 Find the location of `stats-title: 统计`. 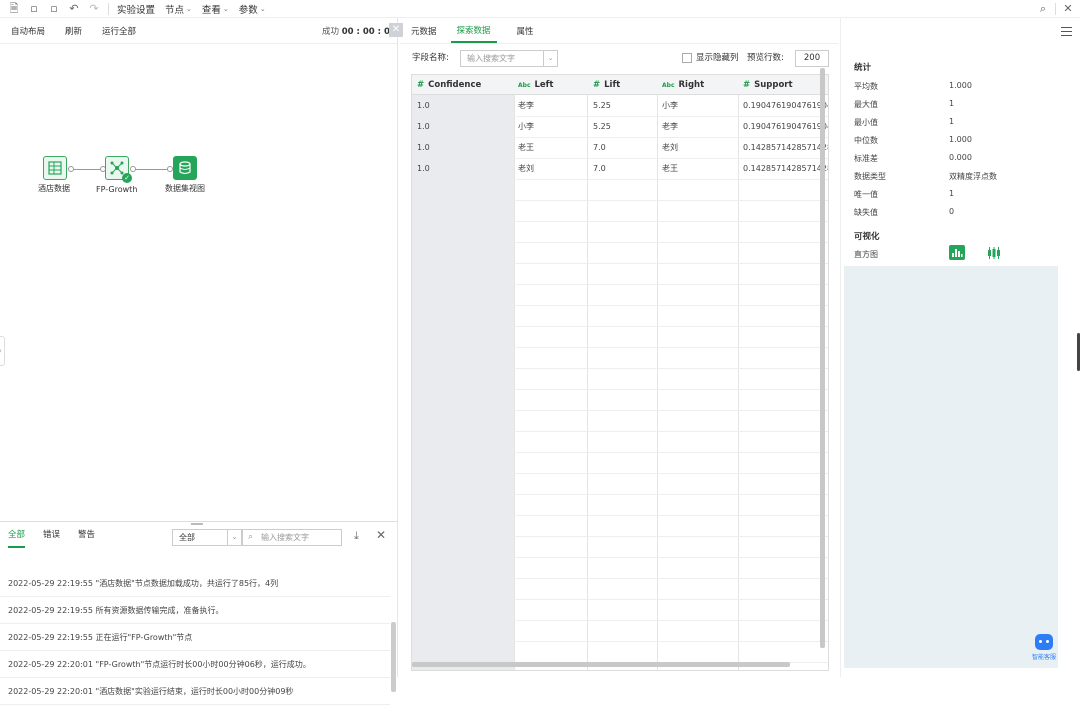

stats-title: 统计 is located at coordinates (863, 68).